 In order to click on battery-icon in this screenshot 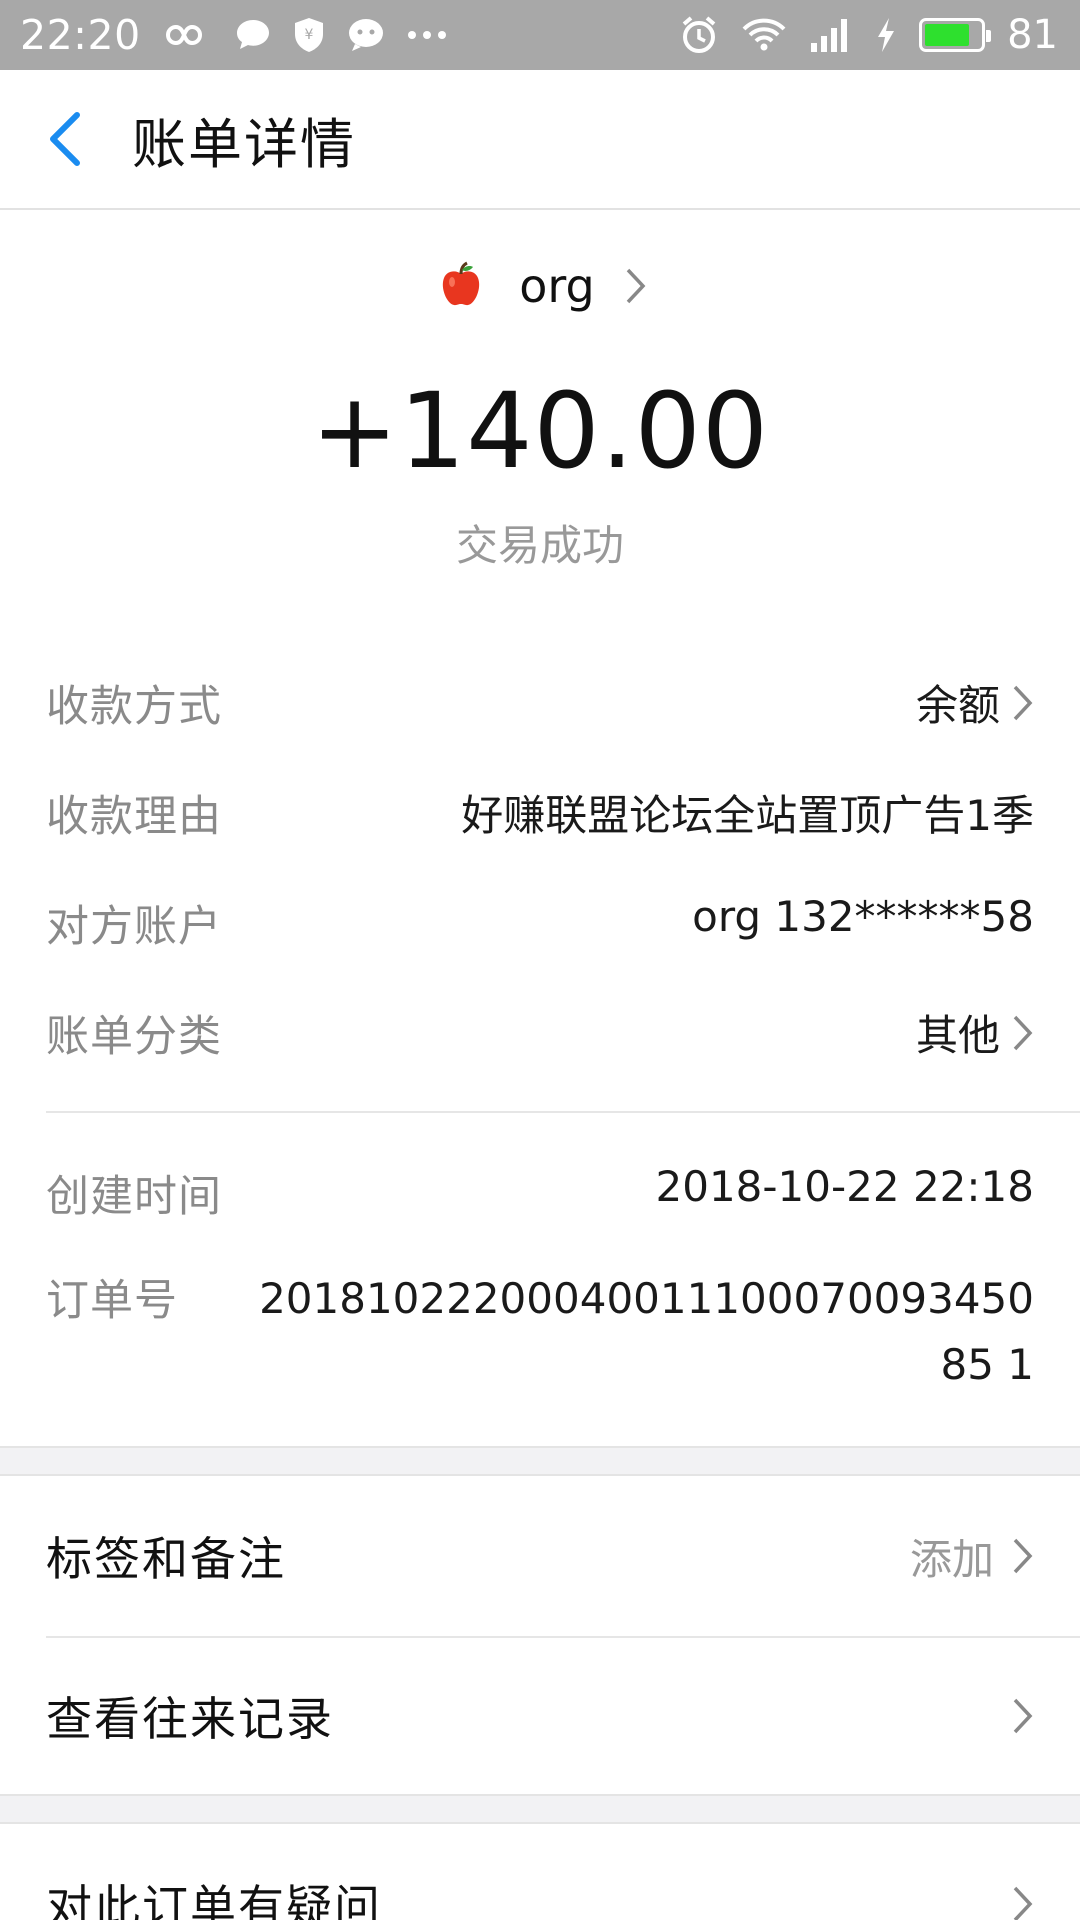, I will do `click(955, 35)`.